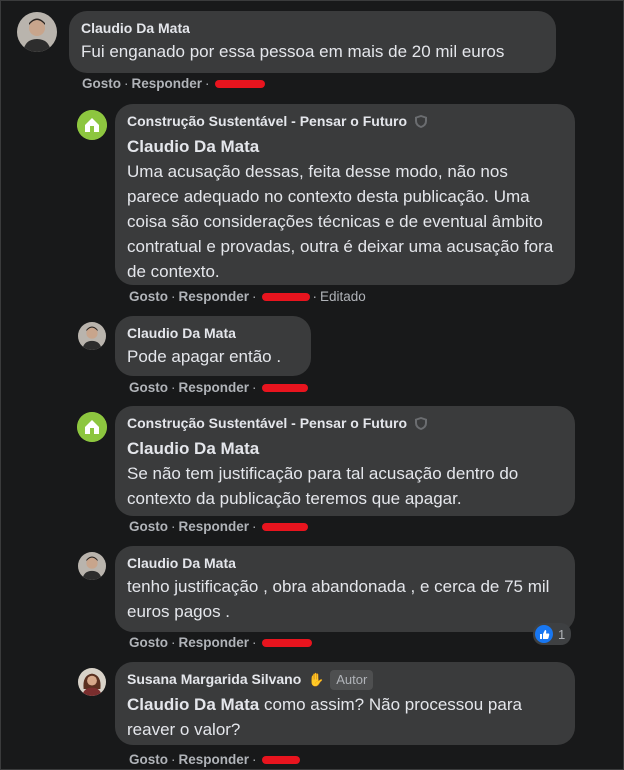  What do you see at coordinates (544, 634) in the screenshot?
I see `like-icon` at bounding box center [544, 634].